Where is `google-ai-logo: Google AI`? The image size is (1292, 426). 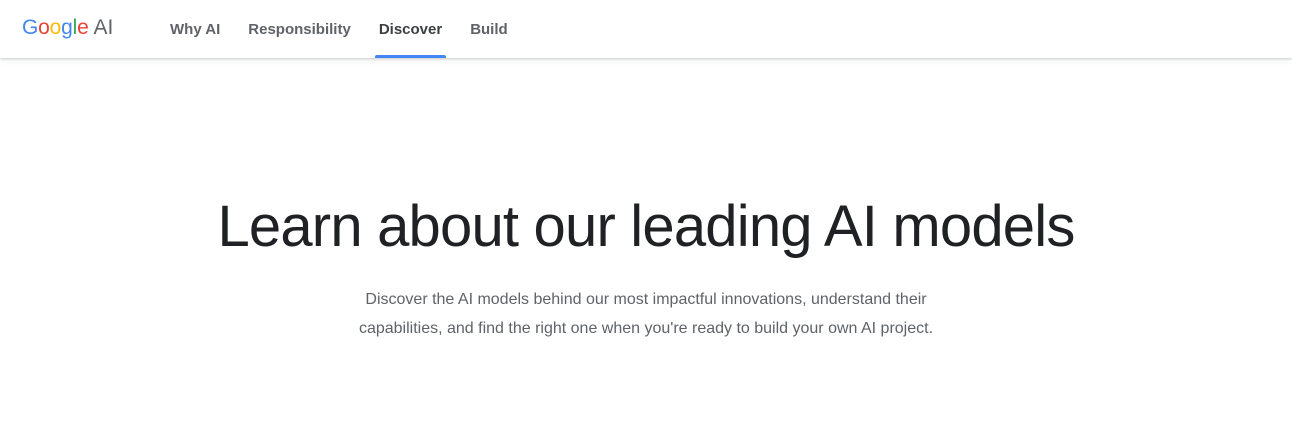 google-ai-logo: Google AI is located at coordinates (67, 28).